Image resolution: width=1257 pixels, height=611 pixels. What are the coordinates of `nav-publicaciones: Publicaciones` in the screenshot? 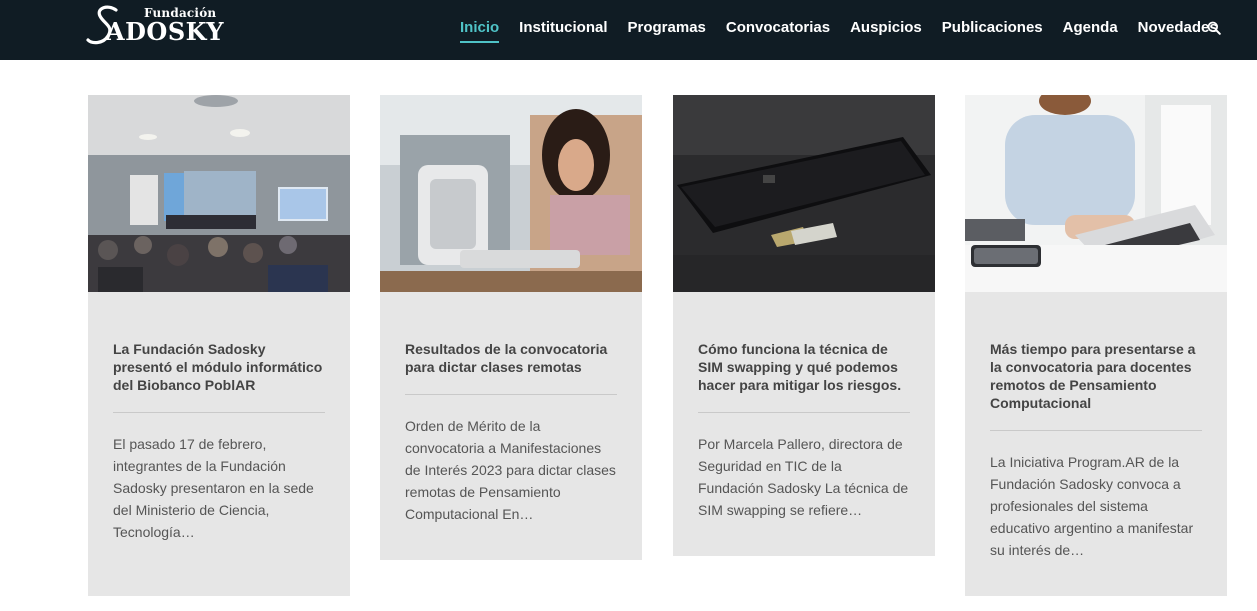 It's located at (992, 30).